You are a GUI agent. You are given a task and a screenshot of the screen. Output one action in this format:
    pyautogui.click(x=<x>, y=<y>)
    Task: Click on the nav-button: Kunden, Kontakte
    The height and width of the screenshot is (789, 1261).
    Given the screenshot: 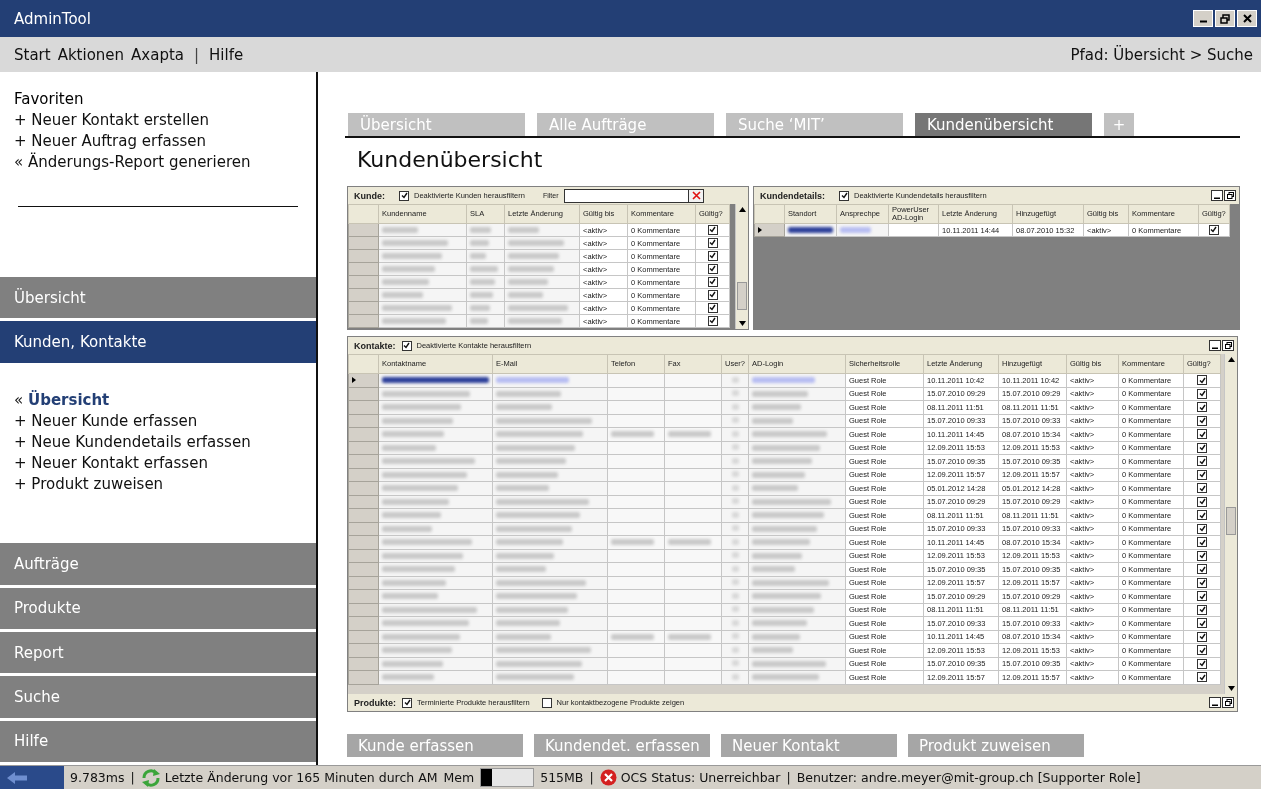 What is the action you would take?
    pyautogui.click(x=158, y=342)
    